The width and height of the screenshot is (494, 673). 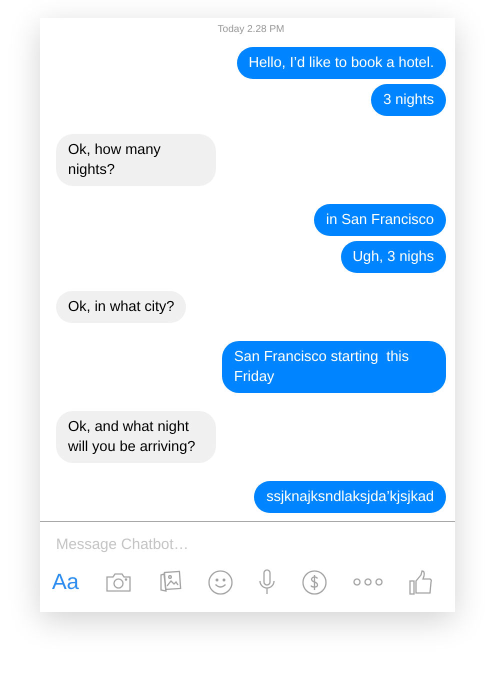 I want to click on received-message: Ok, in what city?, so click(x=121, y=307).